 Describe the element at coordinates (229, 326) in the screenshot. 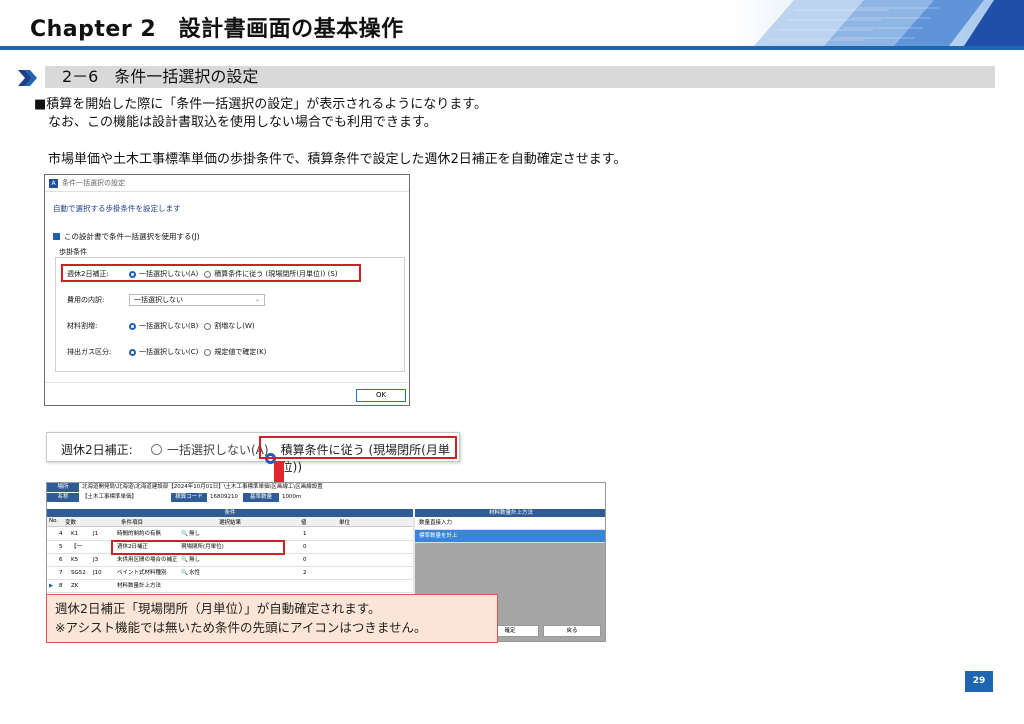

I see `radio-no-surcharge-w: 割増なし(W)` at that location.